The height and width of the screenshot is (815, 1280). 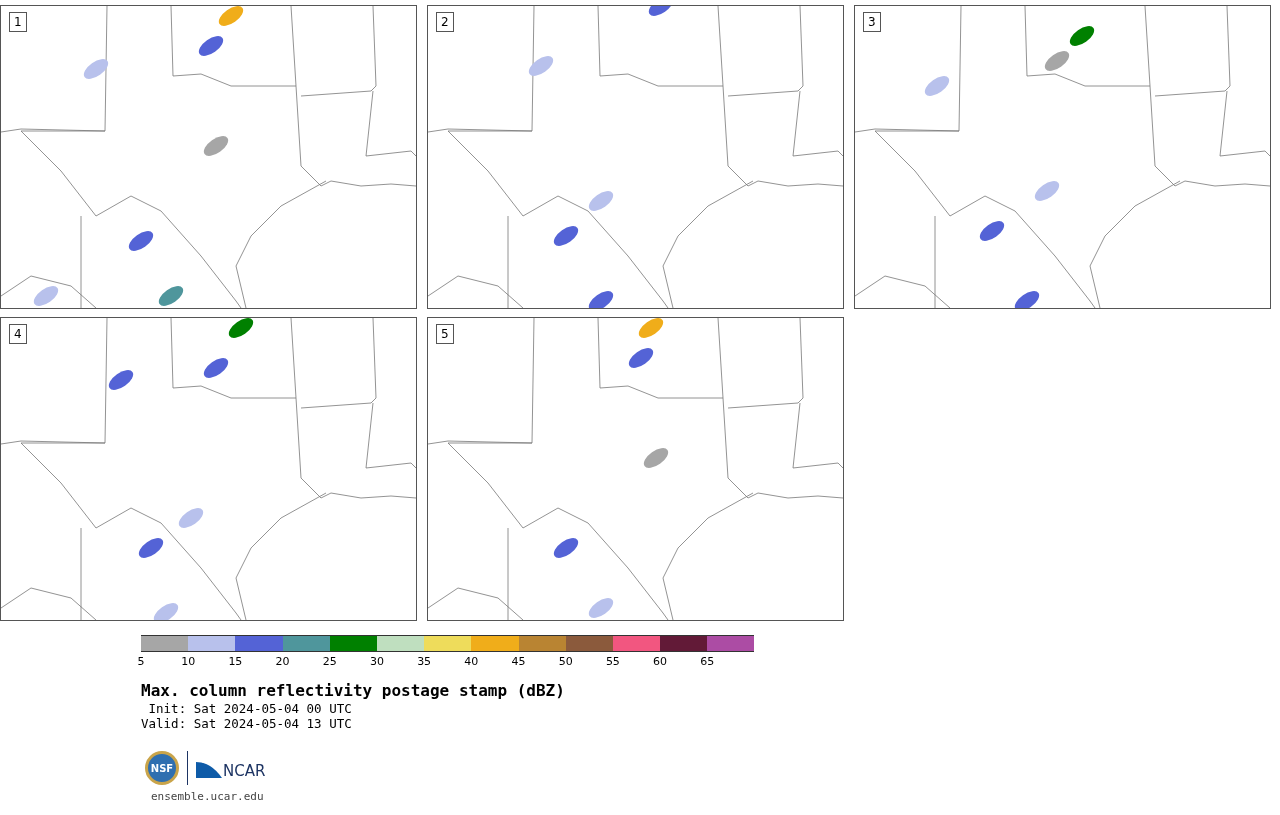 I want to click on tick-label: 50, so click(x=565, y=661).